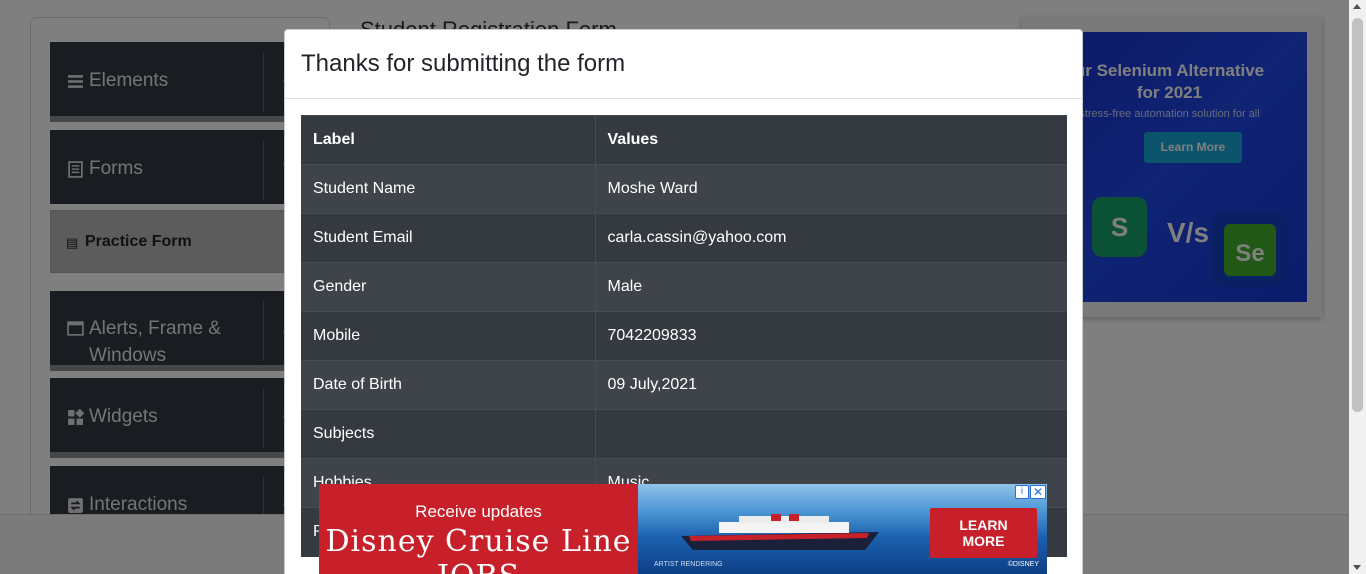  What do you see at coordinates (1023, 564) in the screenshot?
I see `ad-copyright: ©DISNEY` at bounding box center [1023, 564].